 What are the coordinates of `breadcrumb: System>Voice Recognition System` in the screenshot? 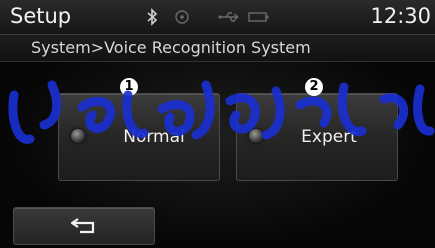 It's located at (217, 48).